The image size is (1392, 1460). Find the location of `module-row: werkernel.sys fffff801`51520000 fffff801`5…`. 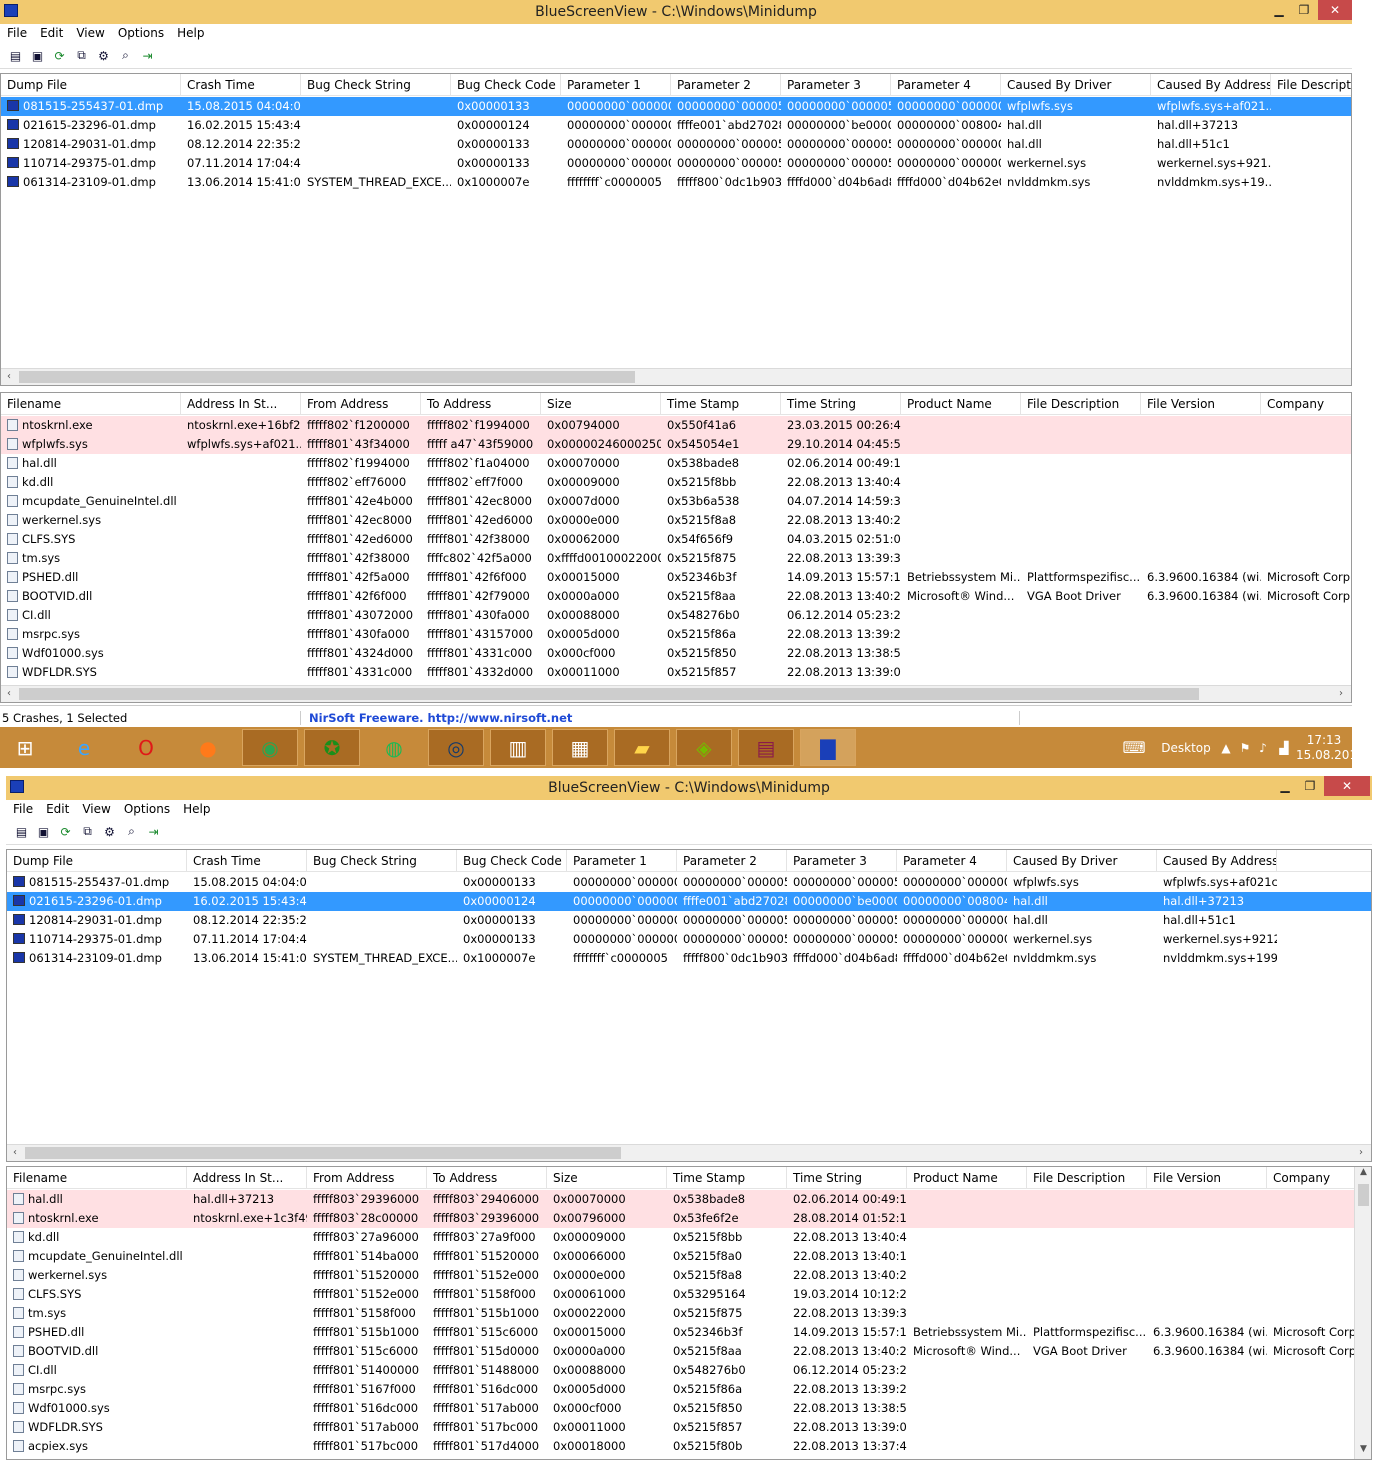

module-row: werkernel.sys fffff801`51520000 fffff801`5… is located at coordinates (680, 1275).